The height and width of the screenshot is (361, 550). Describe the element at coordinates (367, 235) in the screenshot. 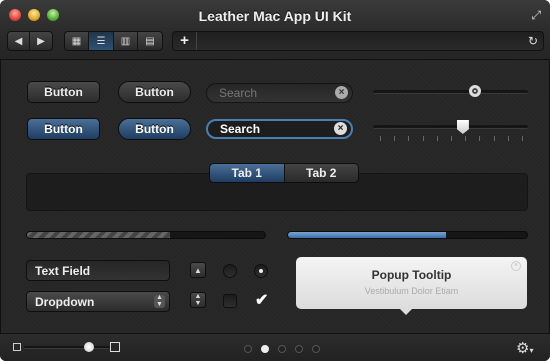

I see `blue-progress-fill` at that location.